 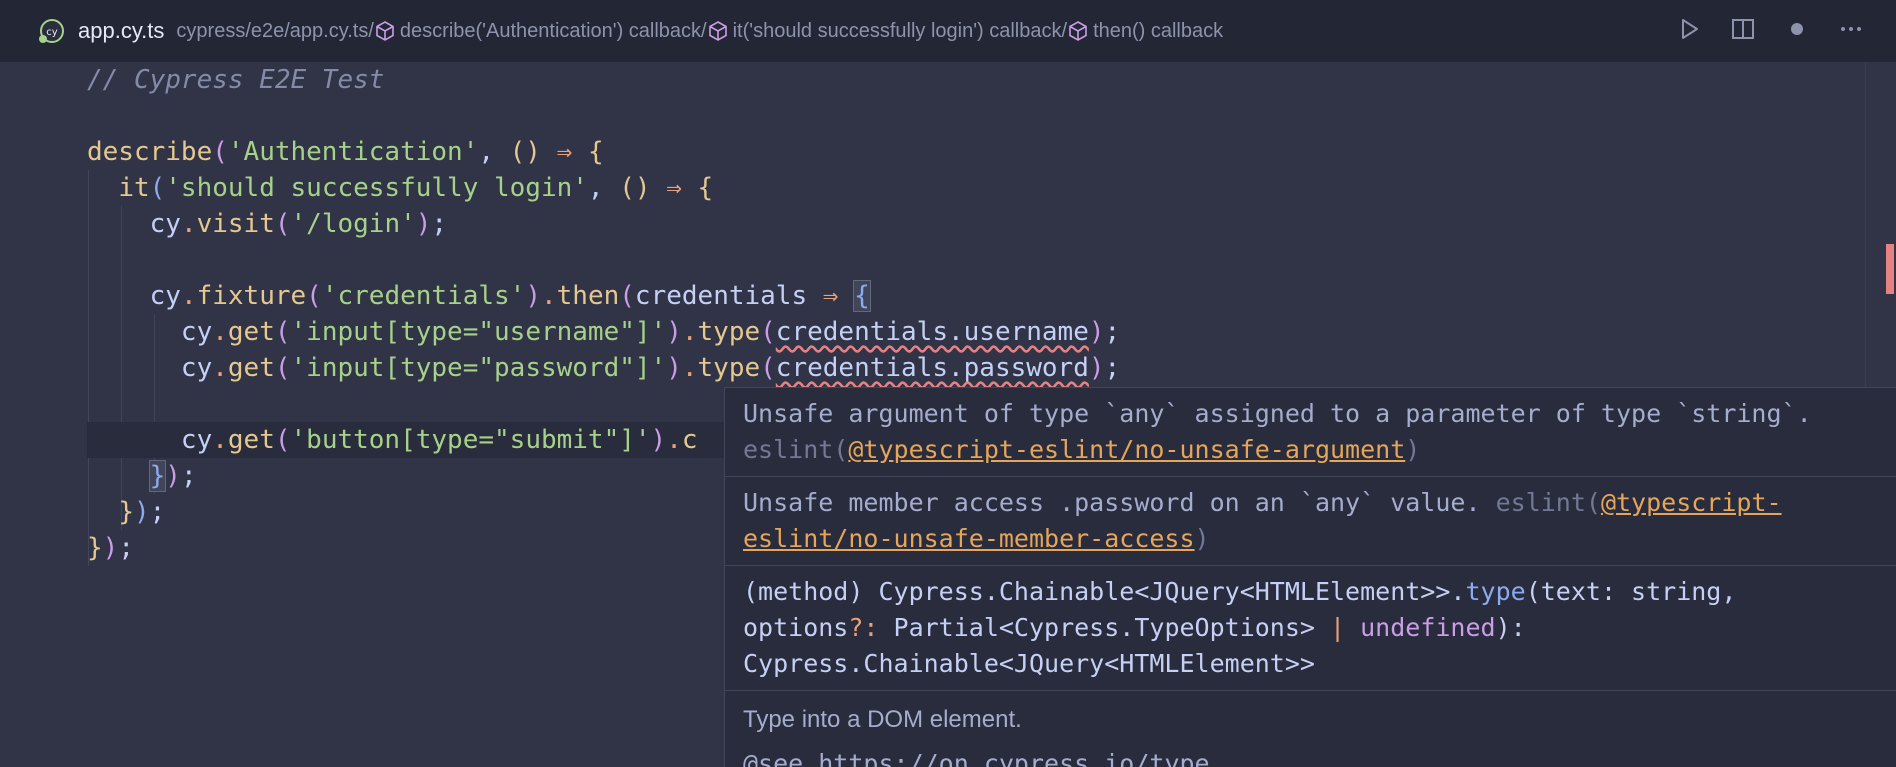 I want to click on breadcrumb-path: cypress/e2e/app.cy.ts/, so click(x=275, y=31).